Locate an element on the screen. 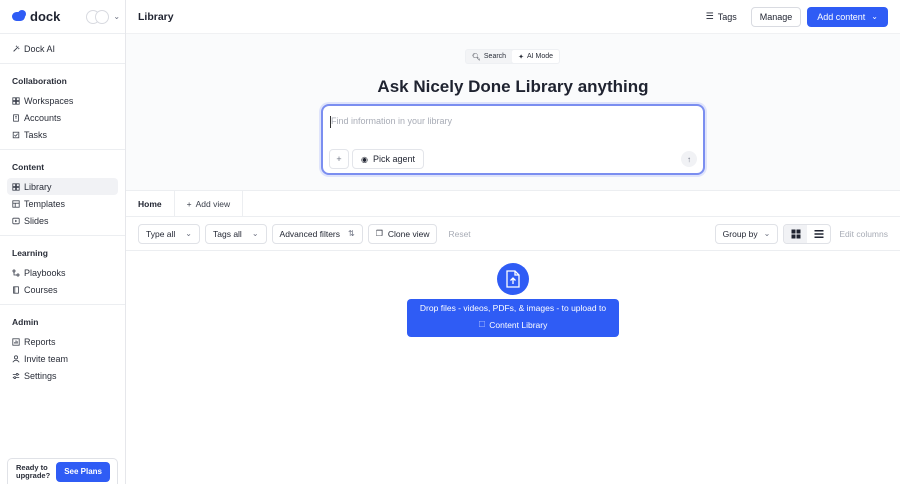 The width and height of the screenshot is (900, 484). type-filter-dropdown: Type all ⌄ is located at coordinates (169, 233).